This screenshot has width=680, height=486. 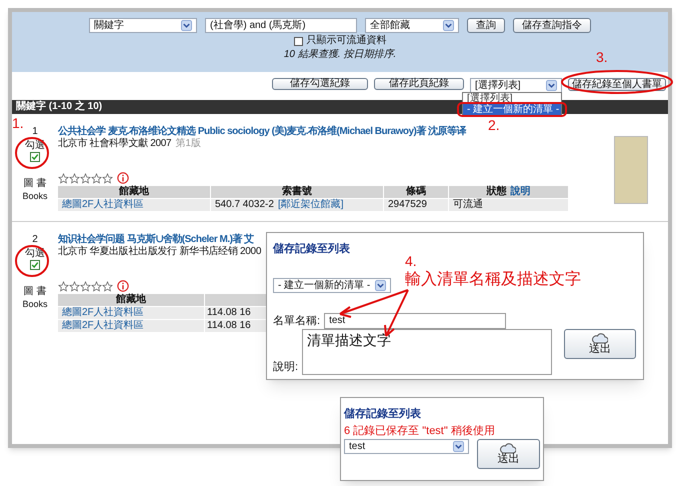 I want to click on record-number: 1, so click(x=35, y=132).